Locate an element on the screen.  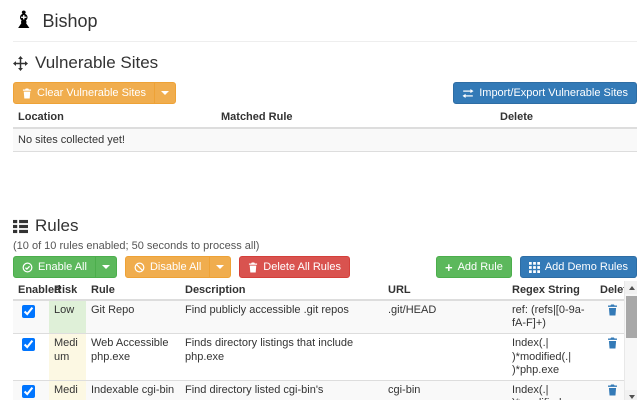
transfer-icon is located at coordinates (468, 93).